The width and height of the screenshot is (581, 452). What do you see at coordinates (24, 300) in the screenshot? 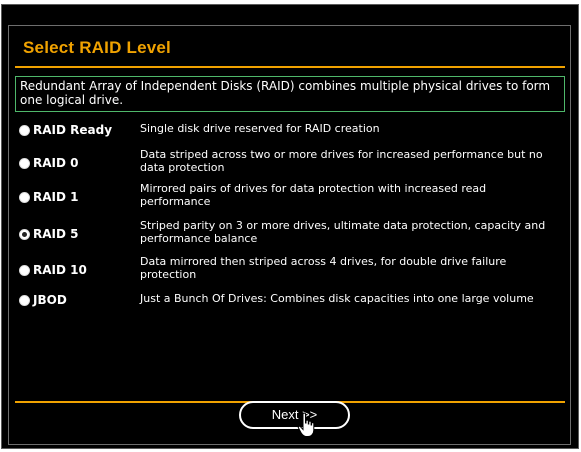
I see `jbod-radio` at bounding box center [24, 300].